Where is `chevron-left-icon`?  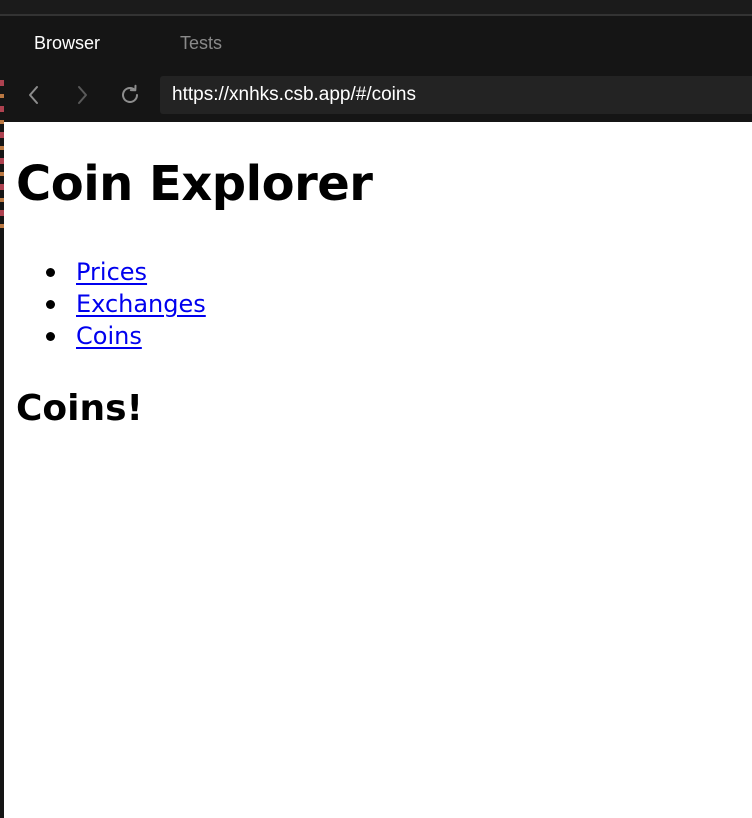 chevron-left-icon is located at coordinates (33, 95).